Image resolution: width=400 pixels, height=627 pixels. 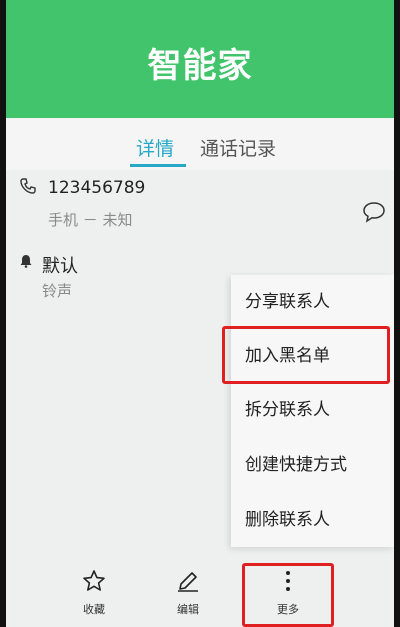 I want to click on ringtone-value: 默认, so click(x=60, y=265).